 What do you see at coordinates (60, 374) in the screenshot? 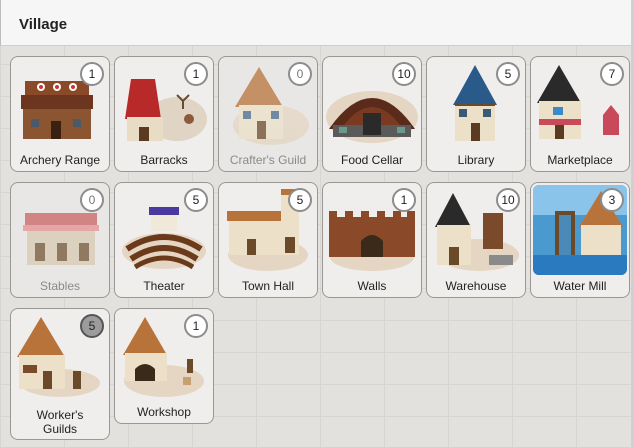
I see `building-card-workers-guilds: 5 Worker's Guilds` at bounding box center [60, 374].